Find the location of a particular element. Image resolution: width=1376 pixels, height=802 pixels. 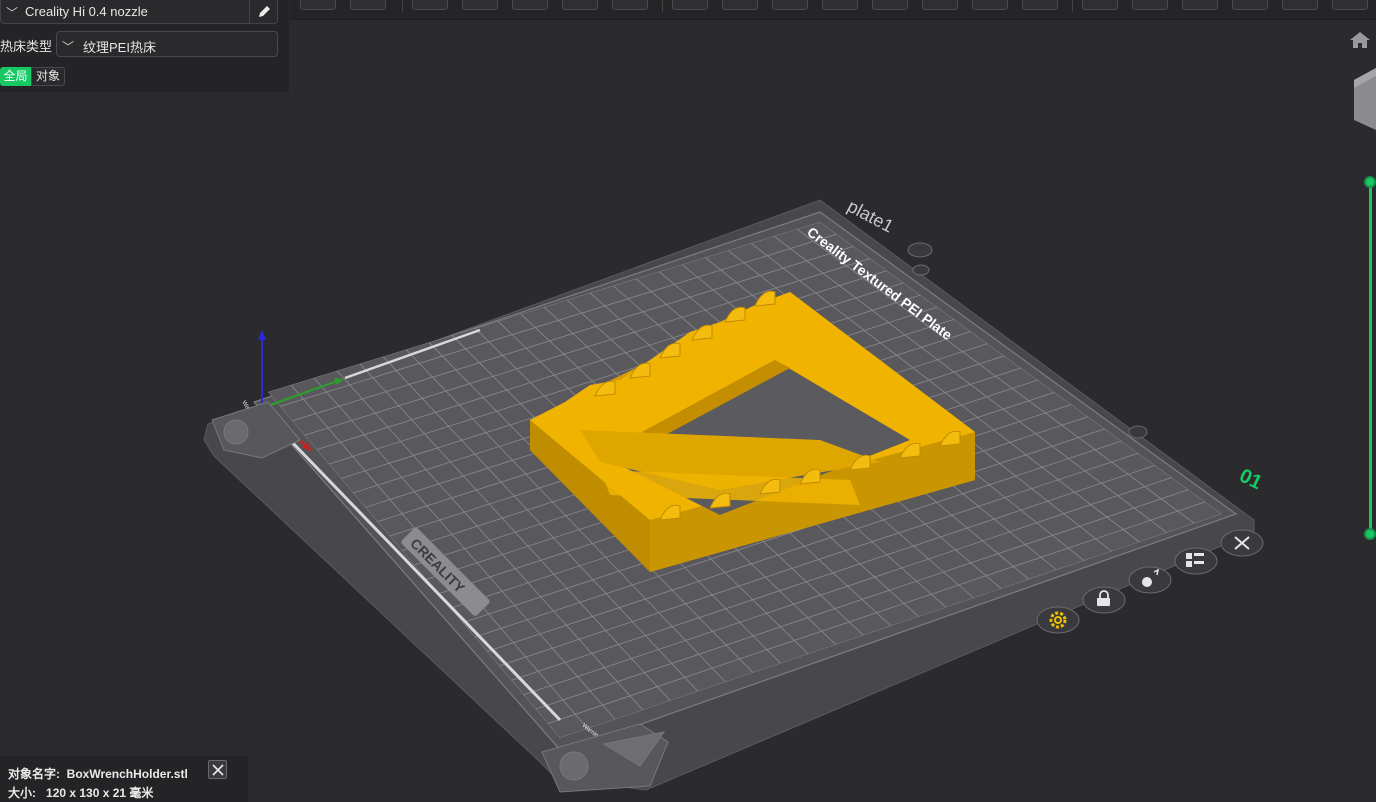

plate-lock-button is located at coordinates (1104, 600).